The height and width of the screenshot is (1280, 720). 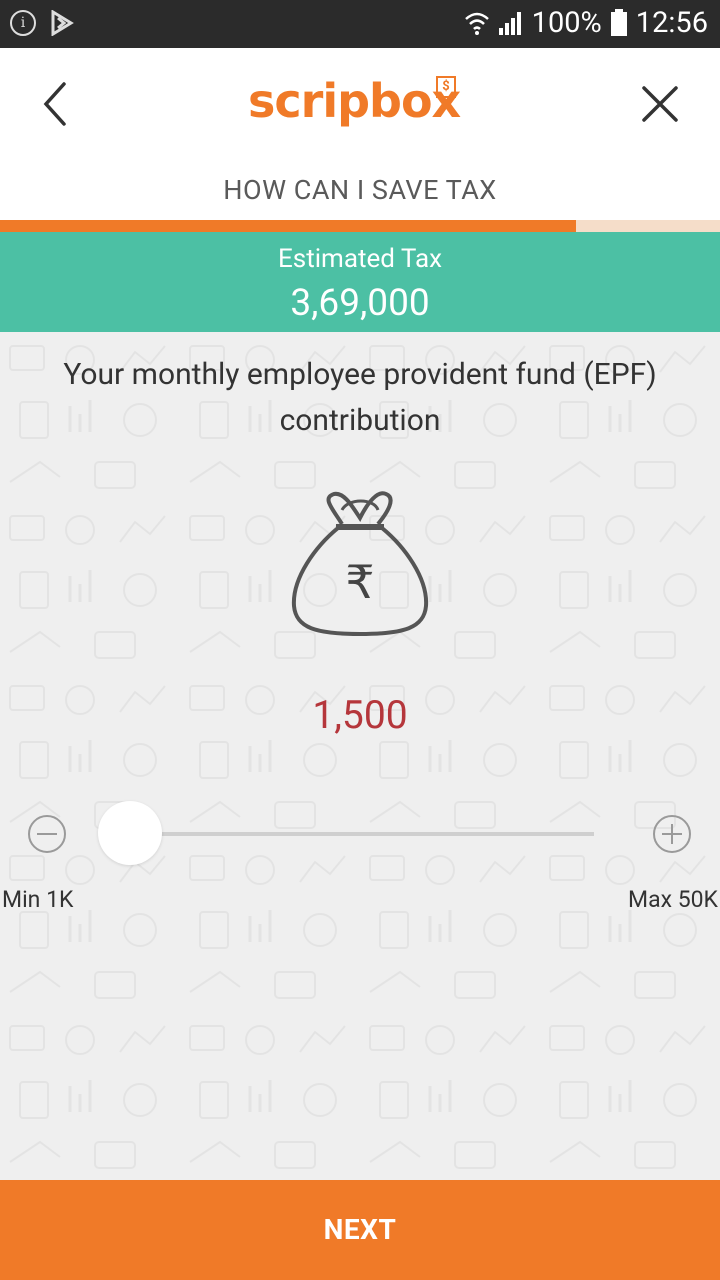 I want to click on progress-bar, so click(x=360, y=226).